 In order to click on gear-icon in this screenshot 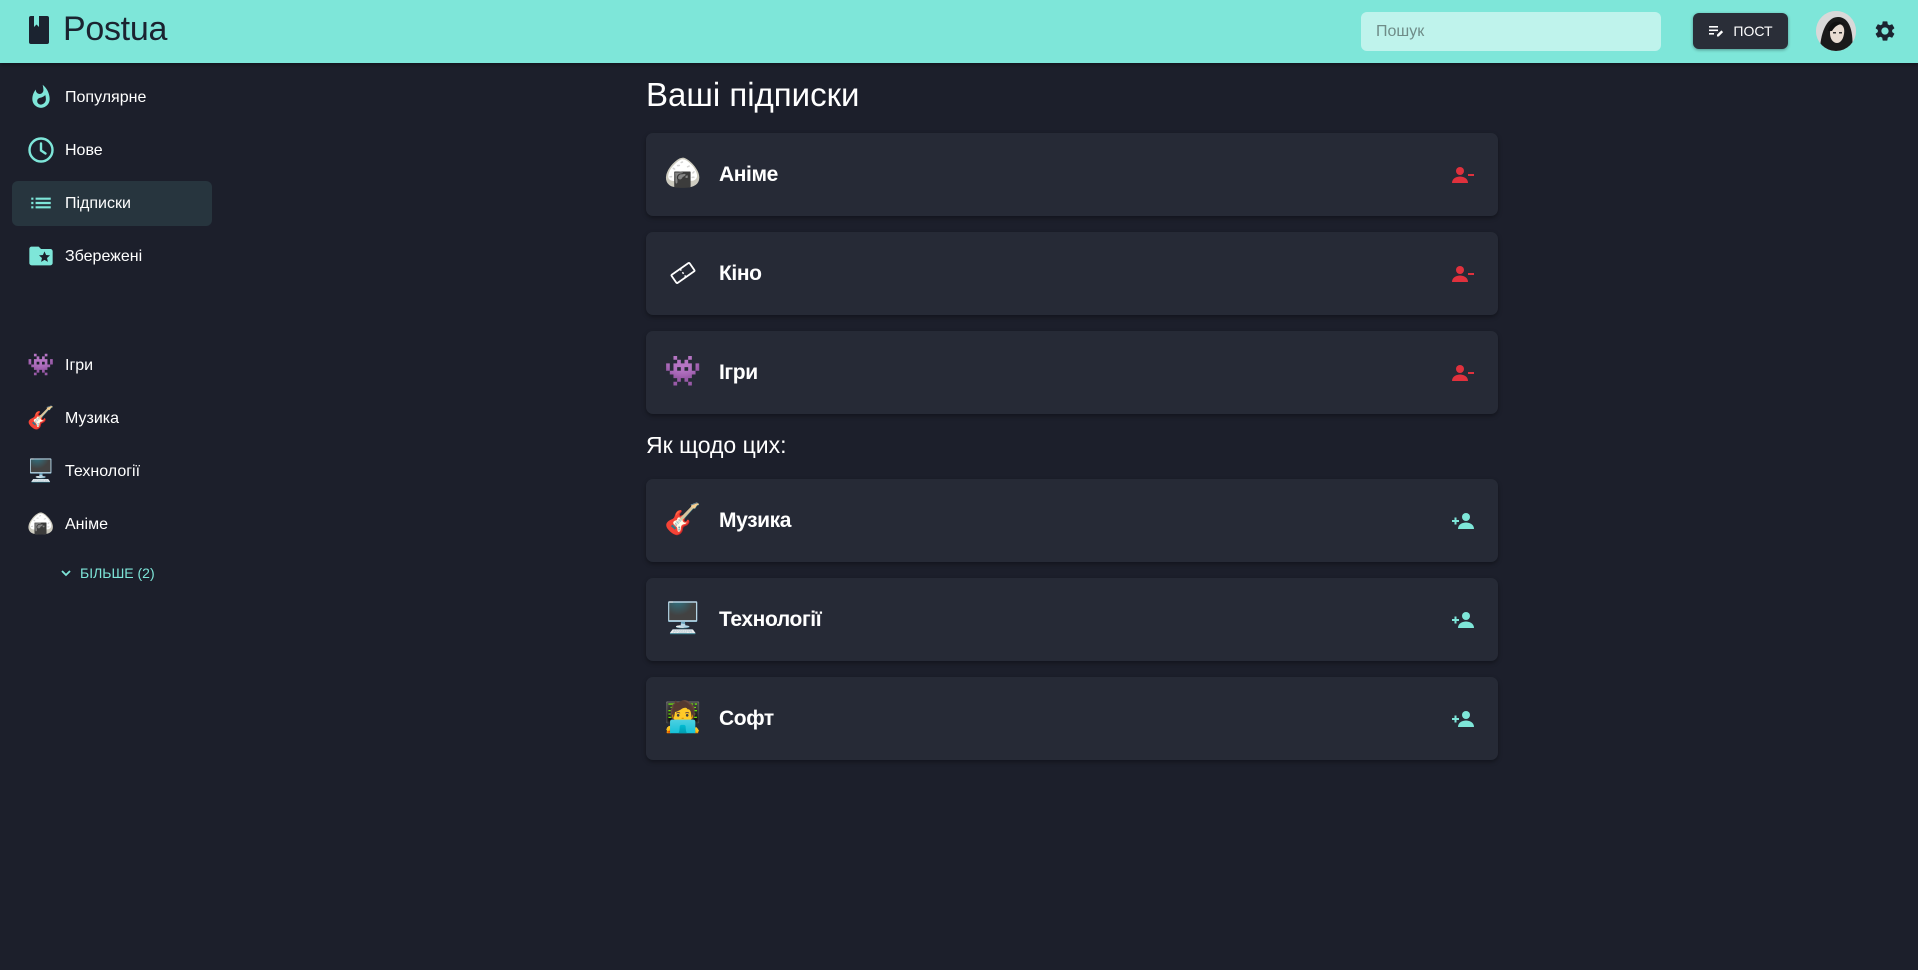, I will do `click(1885, 31)`.